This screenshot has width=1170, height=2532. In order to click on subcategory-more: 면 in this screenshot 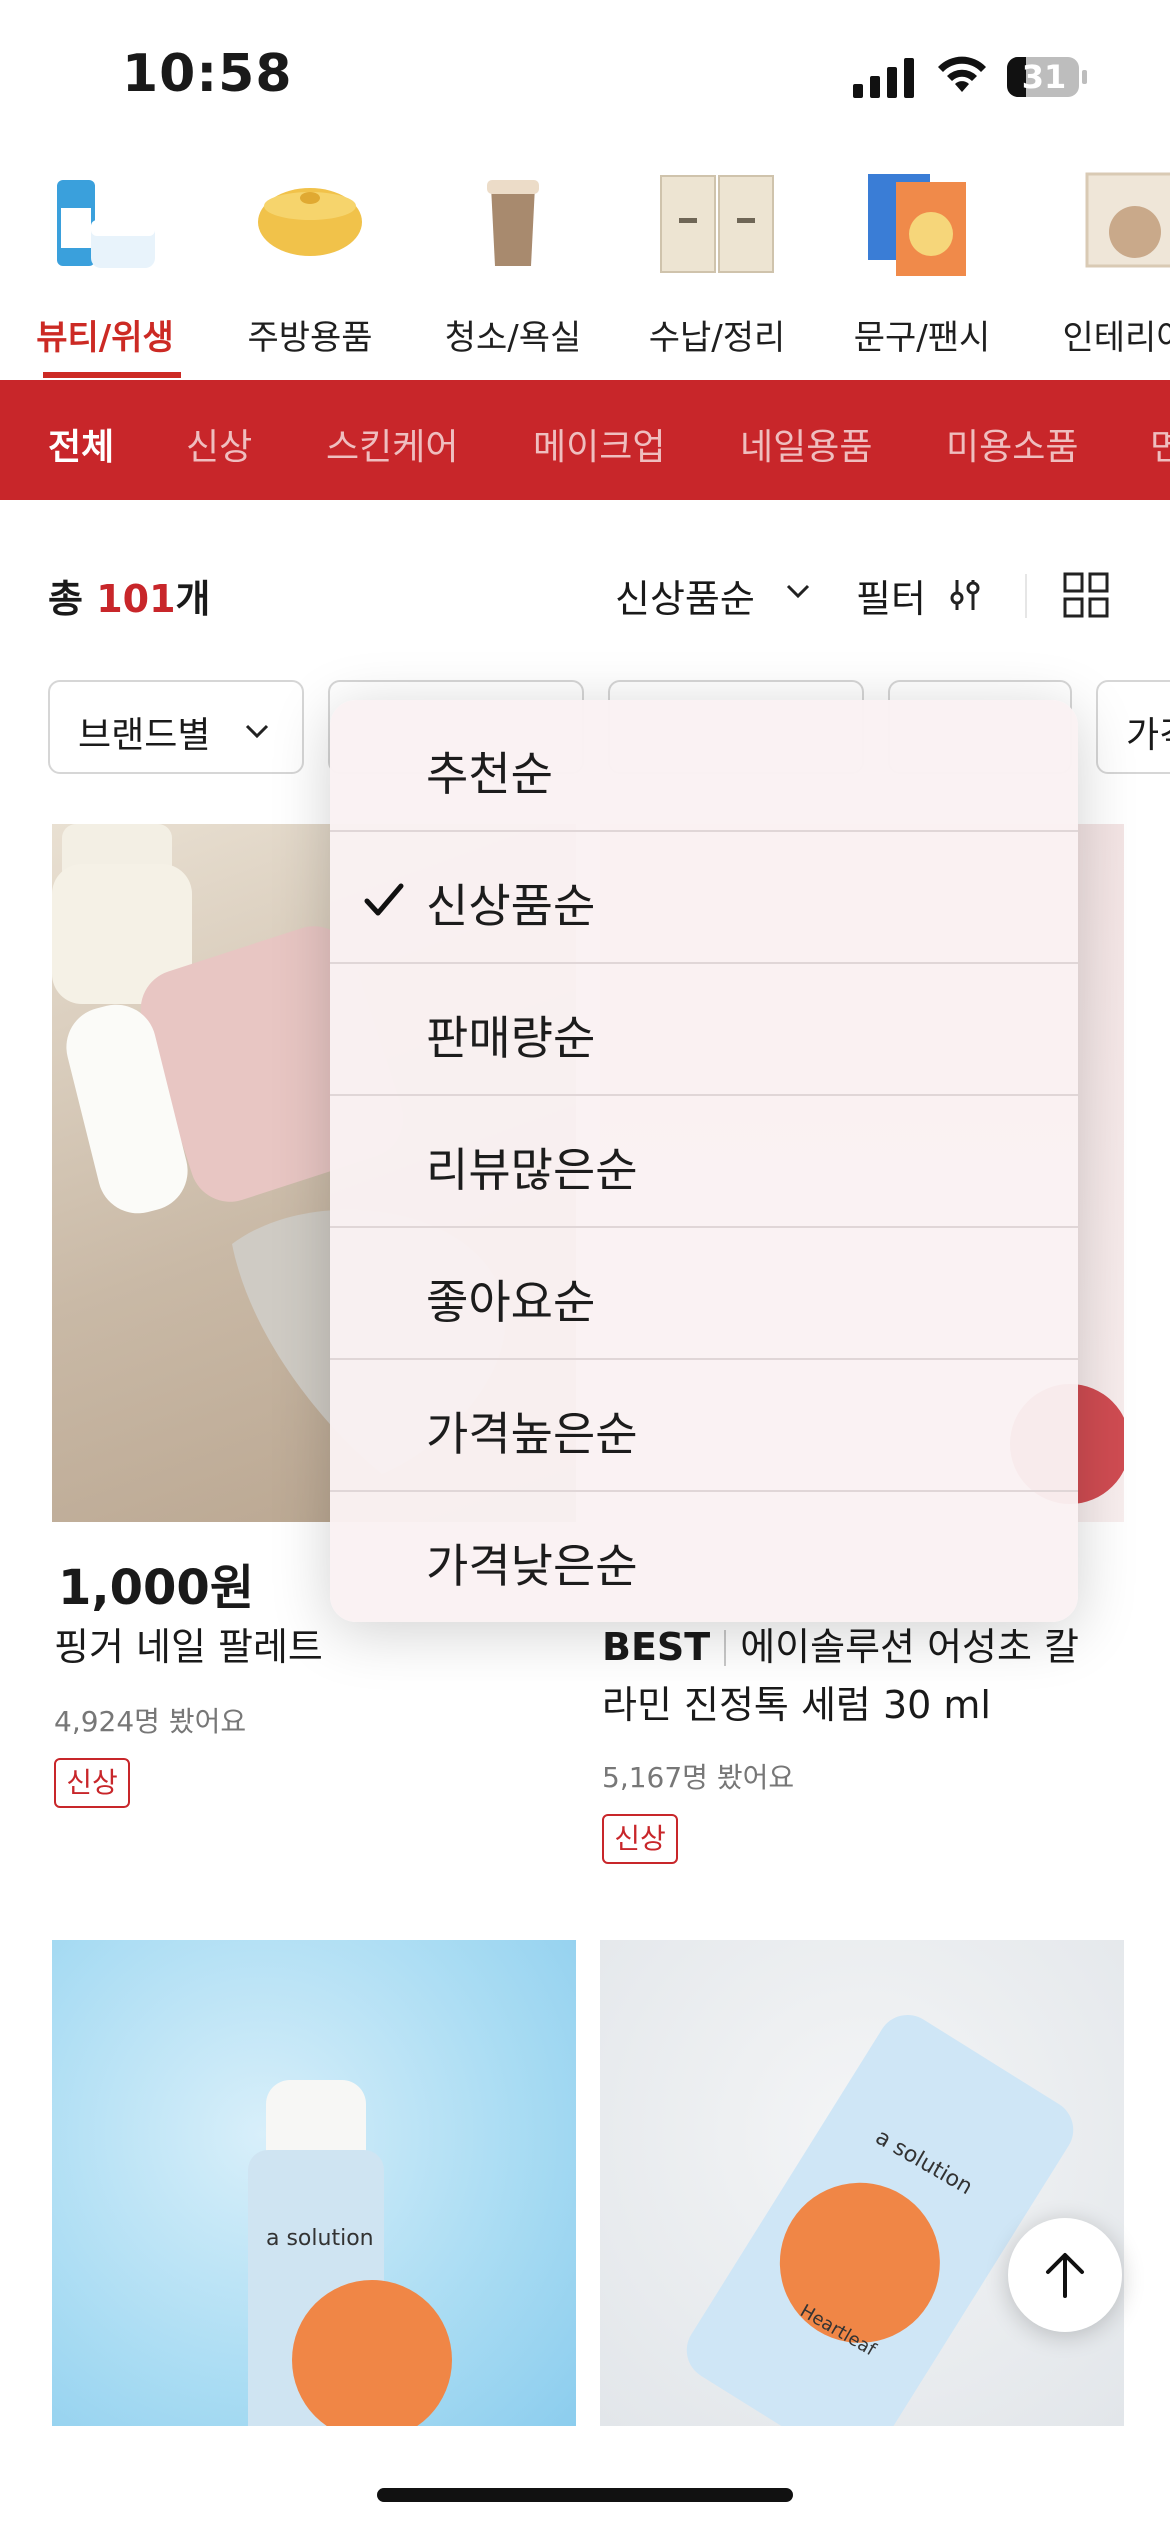, I will do `click(1160, 444)`.